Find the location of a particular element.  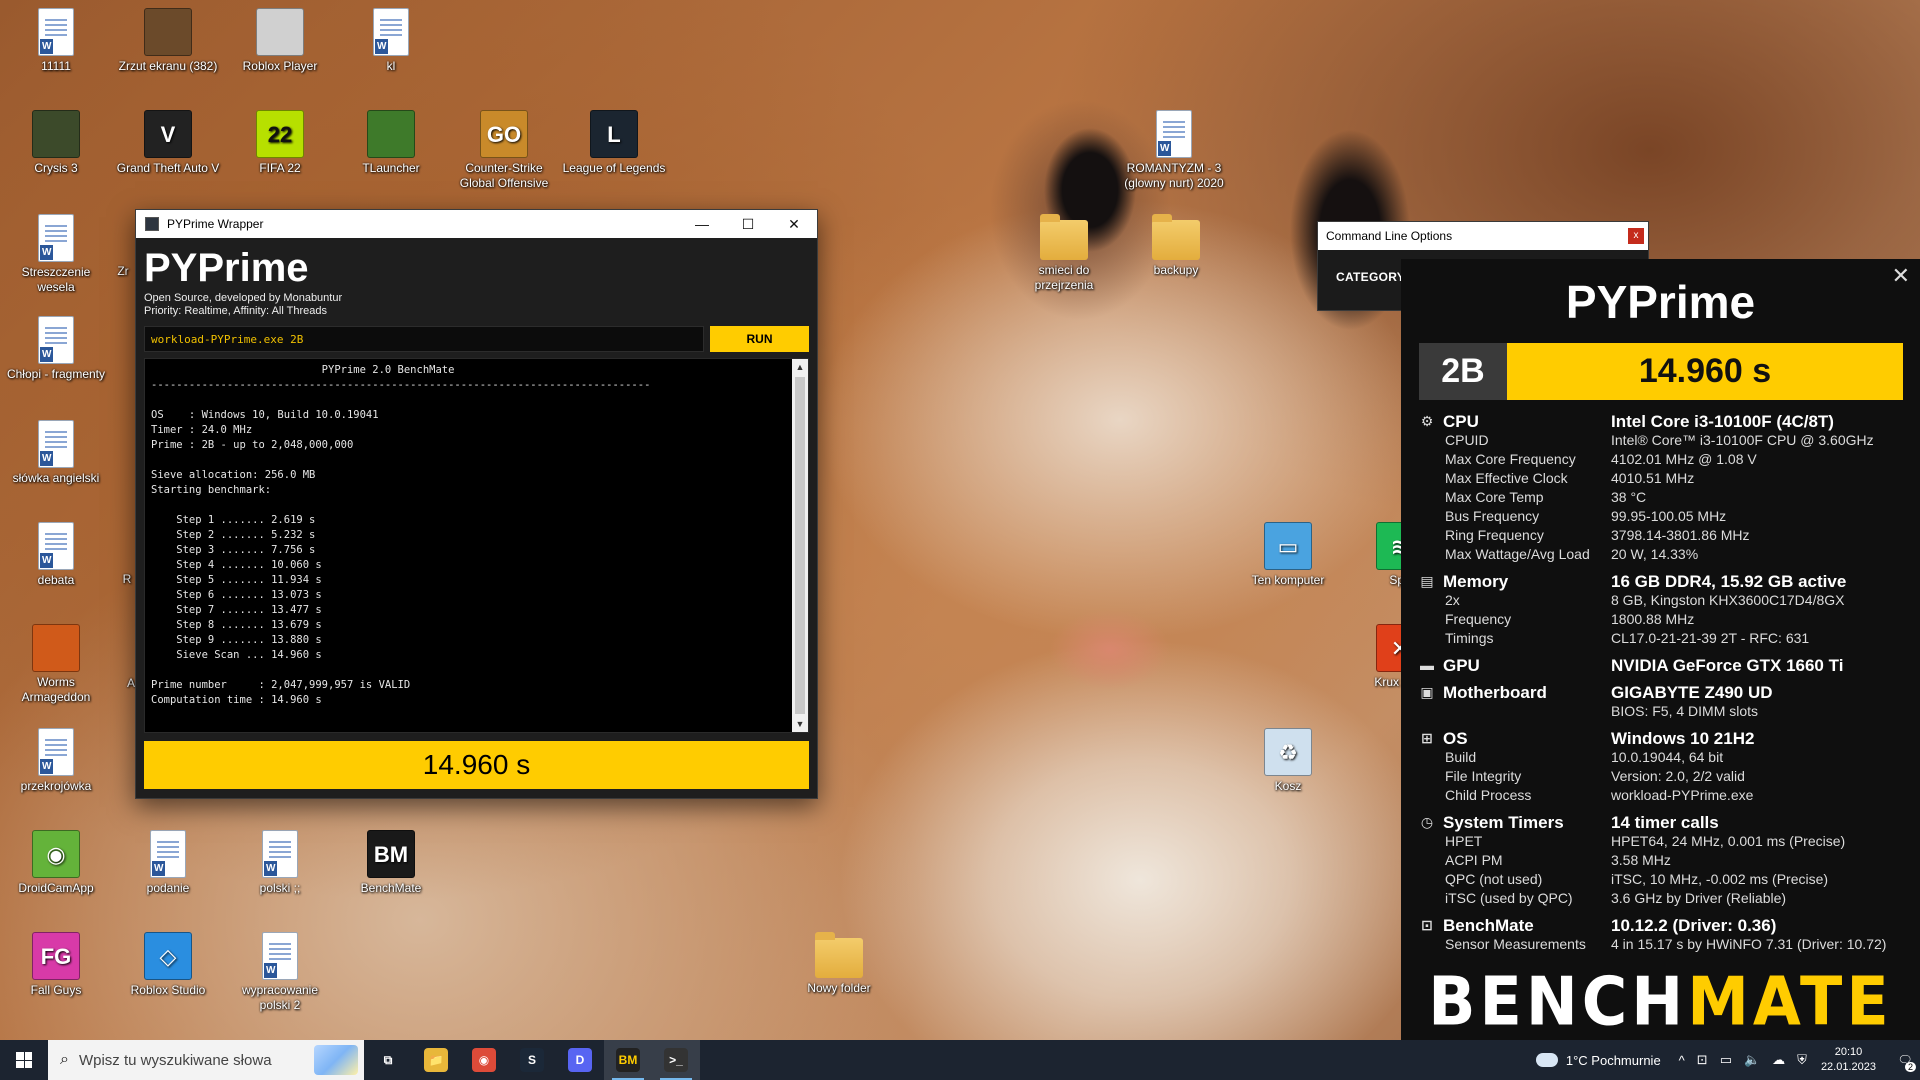

desktop-icon: debata is located at coordinates (56, 555).